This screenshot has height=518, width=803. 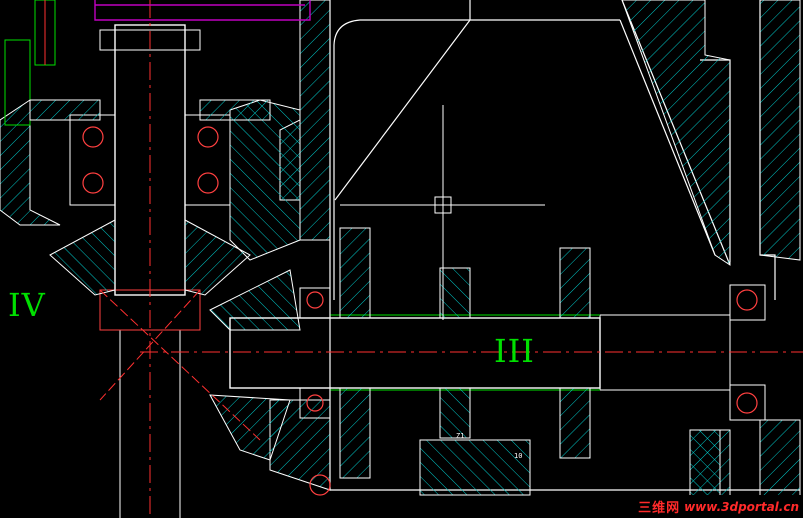 What do you see at coordinates (460, 436) in the screenshot?
I see `gear-tag-z1: Z1` at bounding box center [460, 436].